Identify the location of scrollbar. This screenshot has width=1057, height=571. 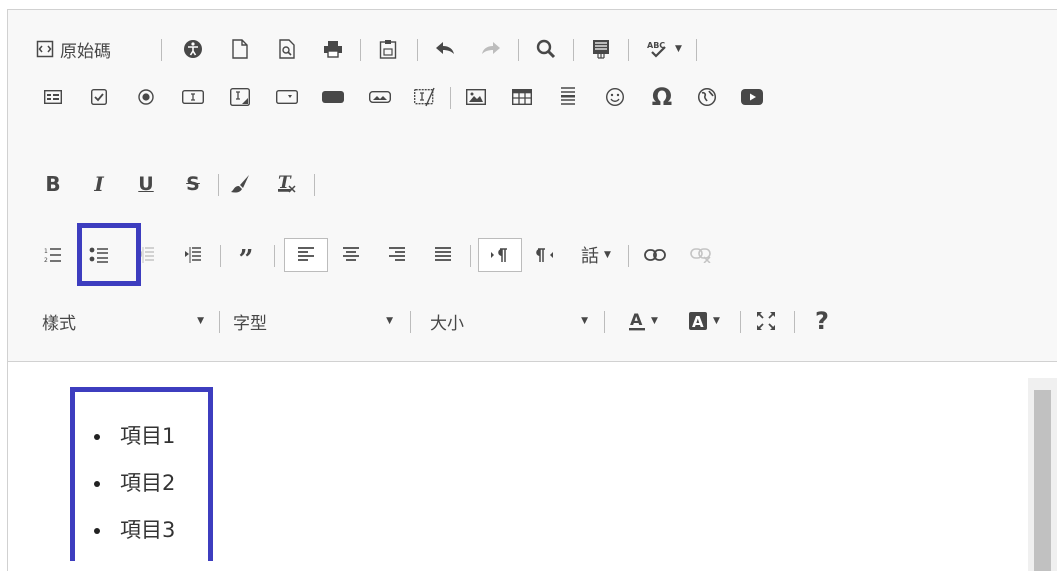
(1042, 474).